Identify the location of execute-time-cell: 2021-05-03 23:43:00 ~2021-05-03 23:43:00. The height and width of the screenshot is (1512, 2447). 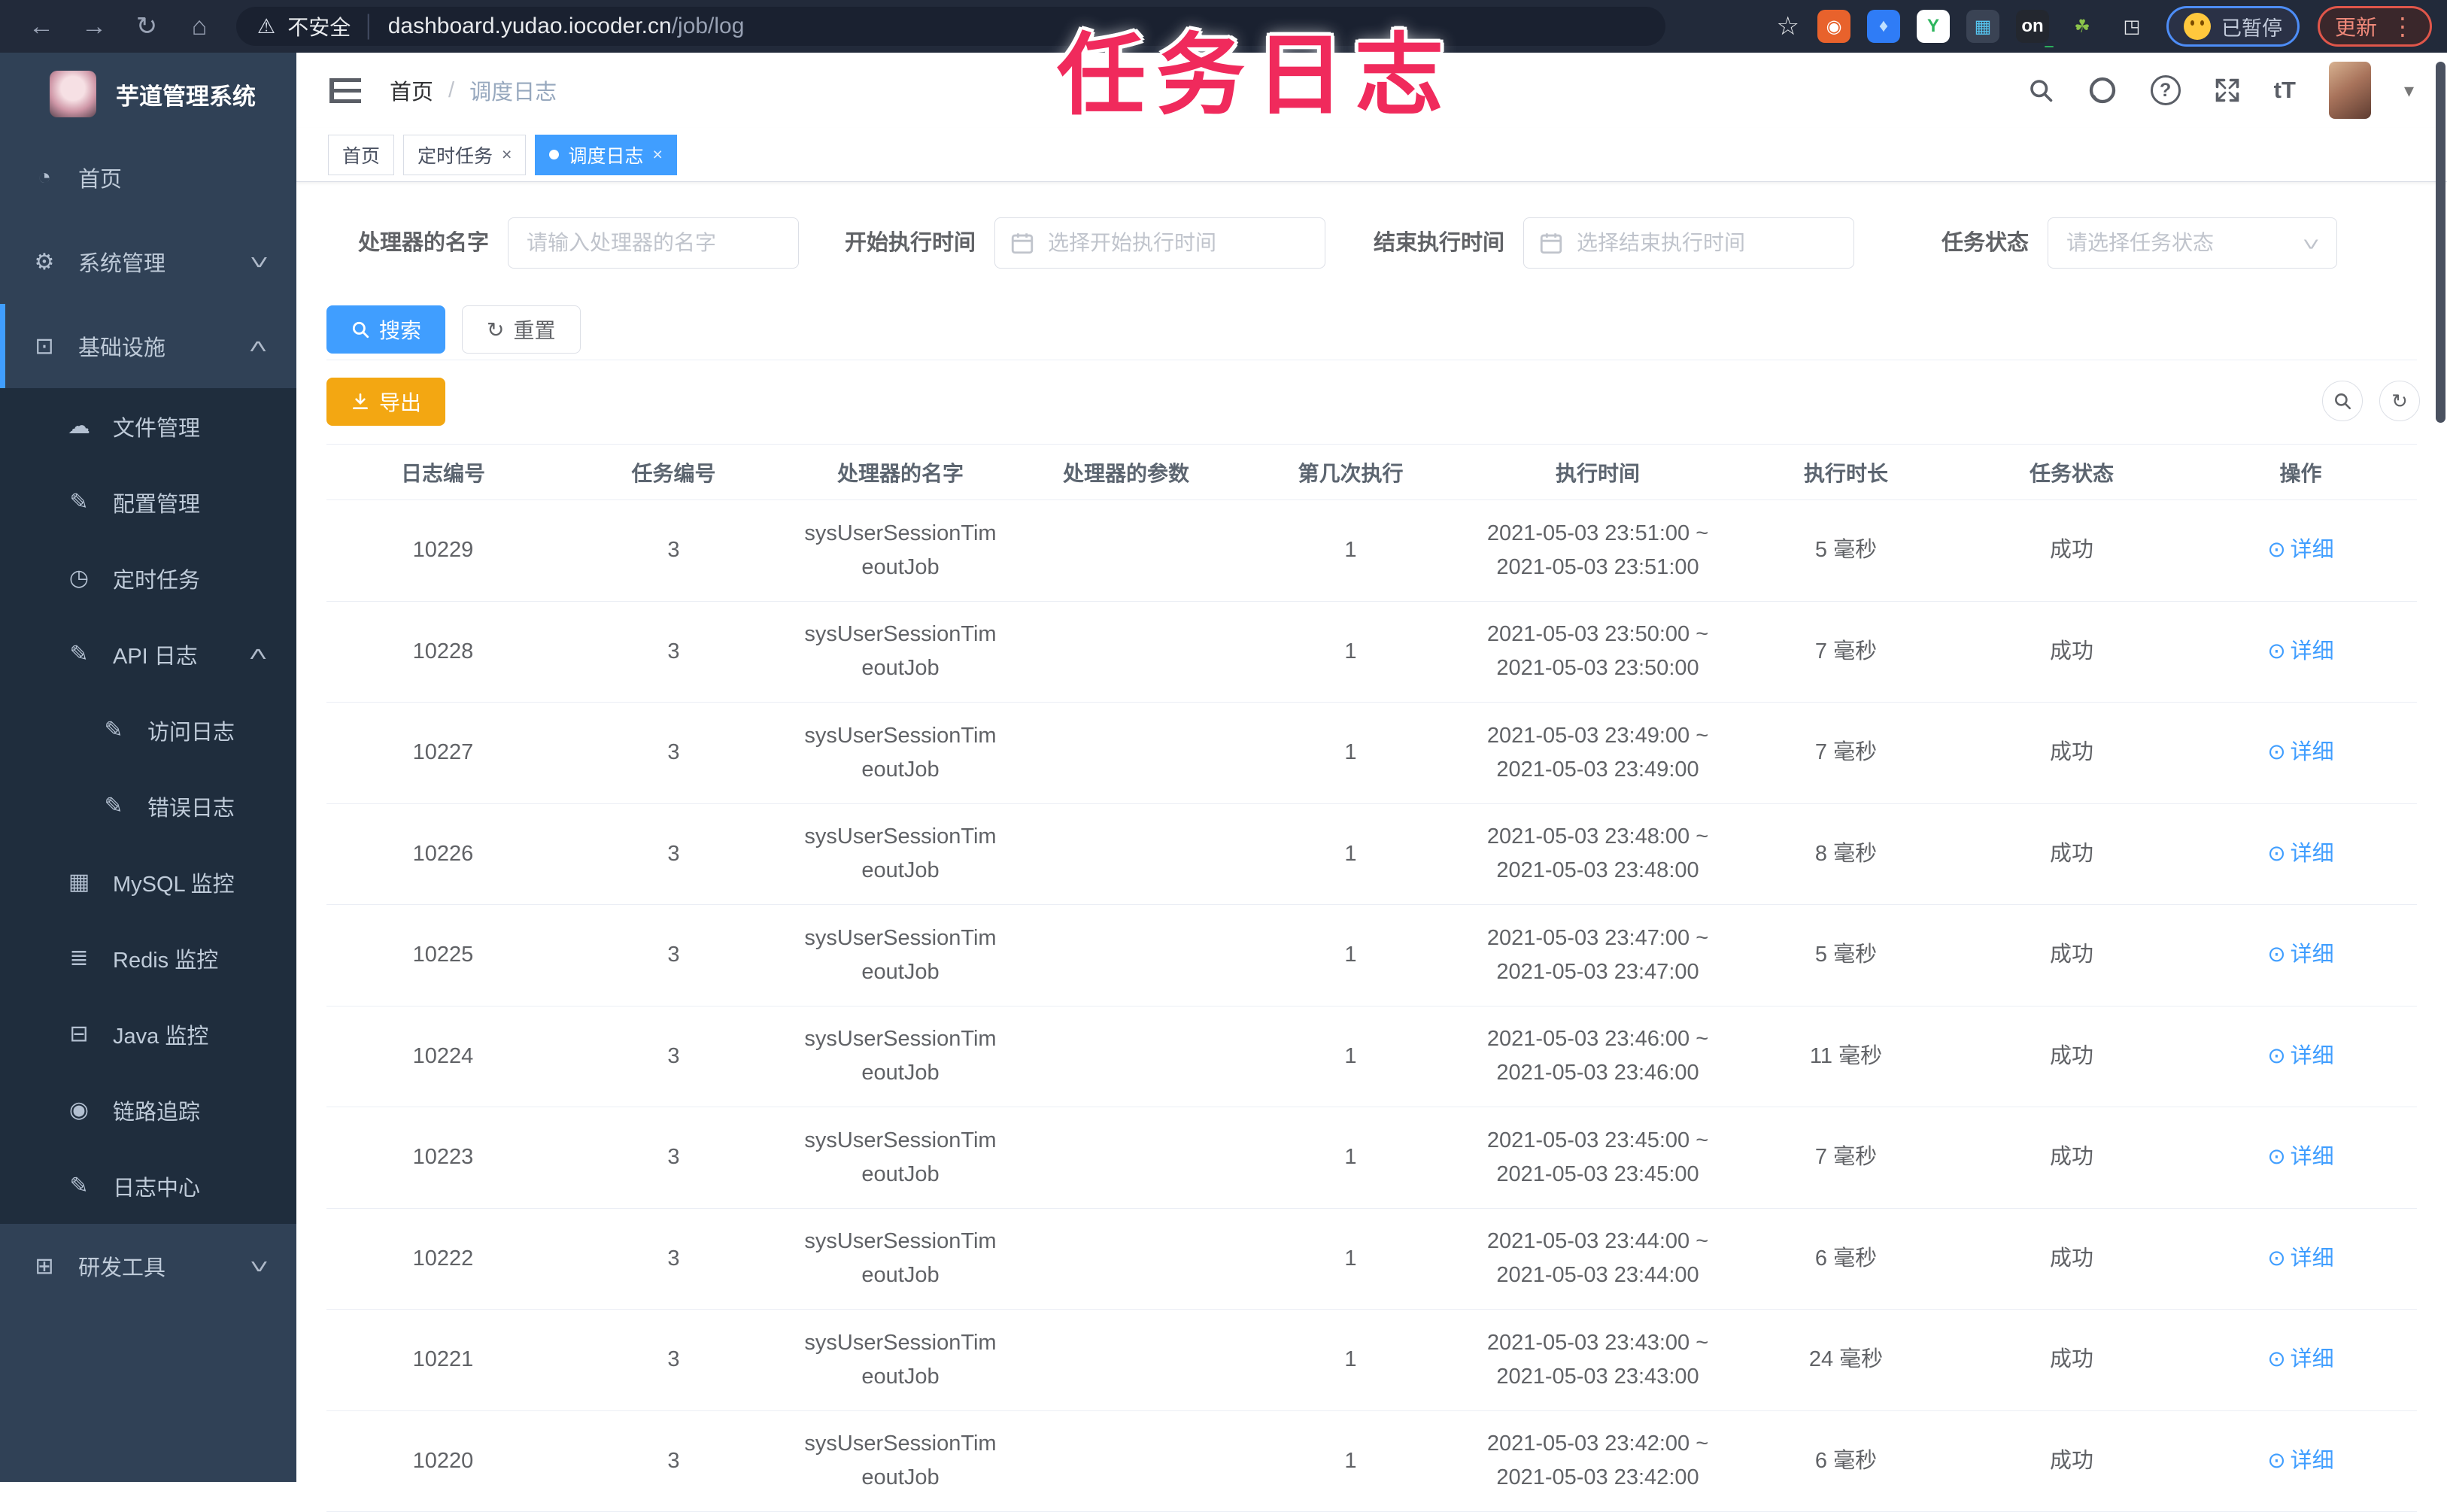
(1597, 1360).